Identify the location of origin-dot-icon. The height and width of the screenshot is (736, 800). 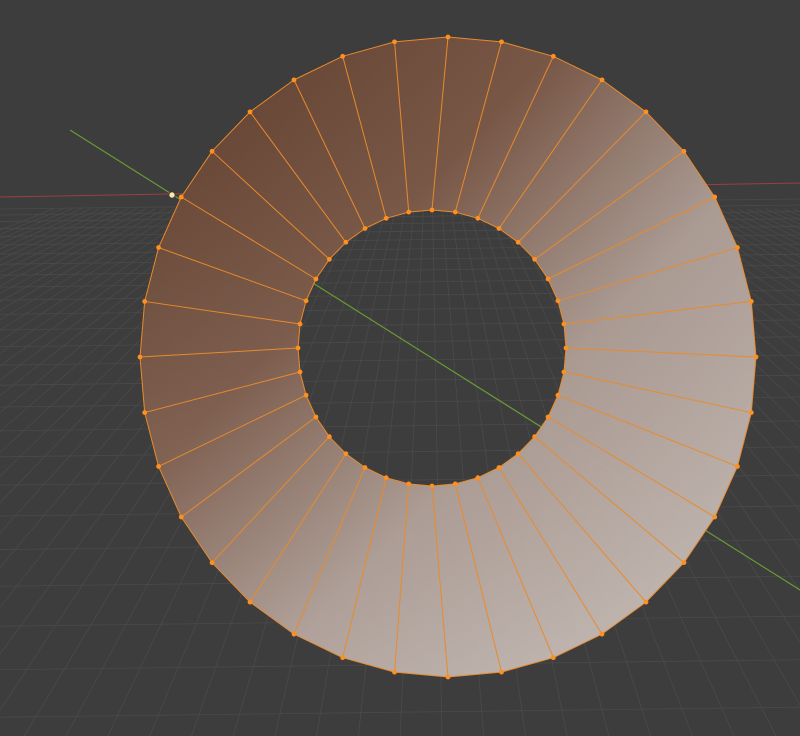
(172, 195).